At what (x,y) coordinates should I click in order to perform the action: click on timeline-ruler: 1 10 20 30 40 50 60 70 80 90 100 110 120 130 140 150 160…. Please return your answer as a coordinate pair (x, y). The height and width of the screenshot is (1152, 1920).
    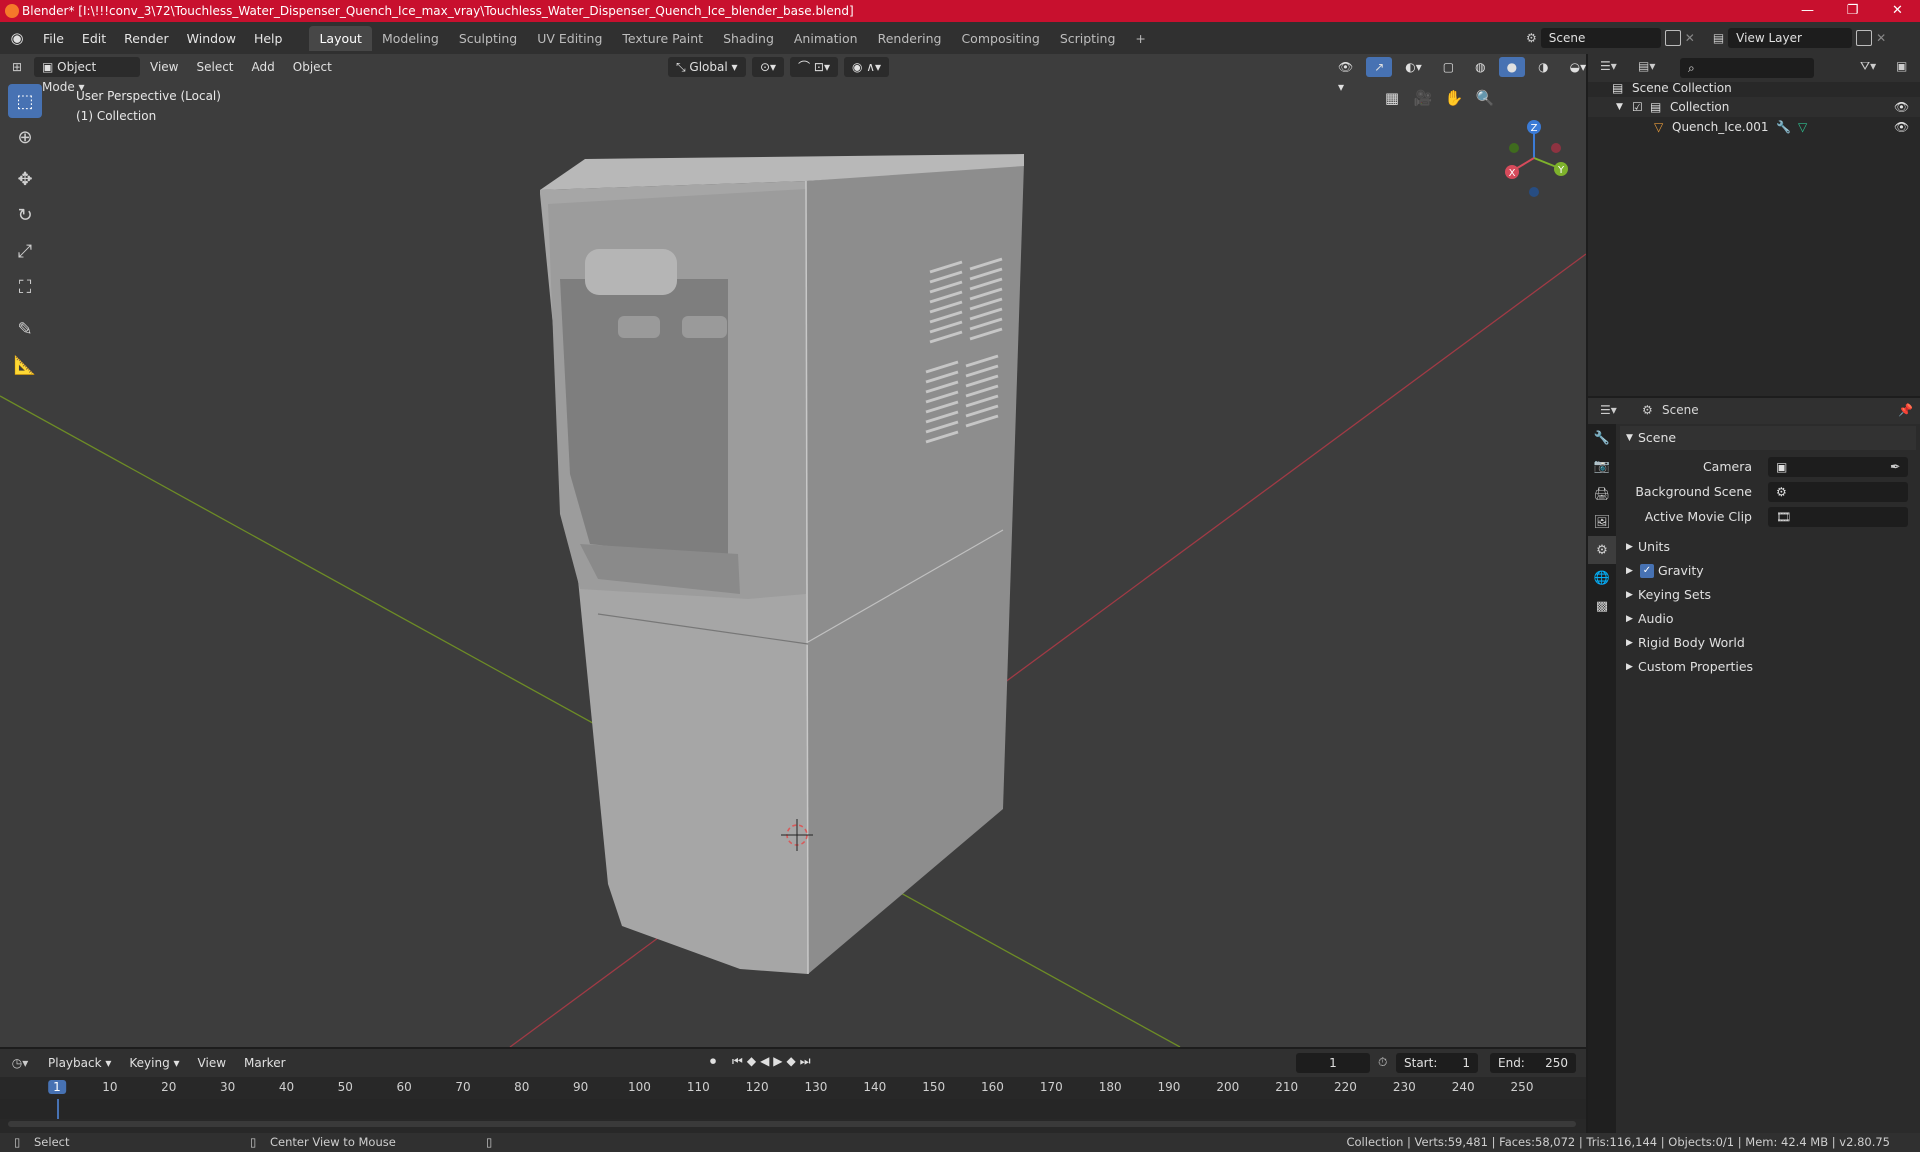
    Looking at the image, I should click on (793, 1088).